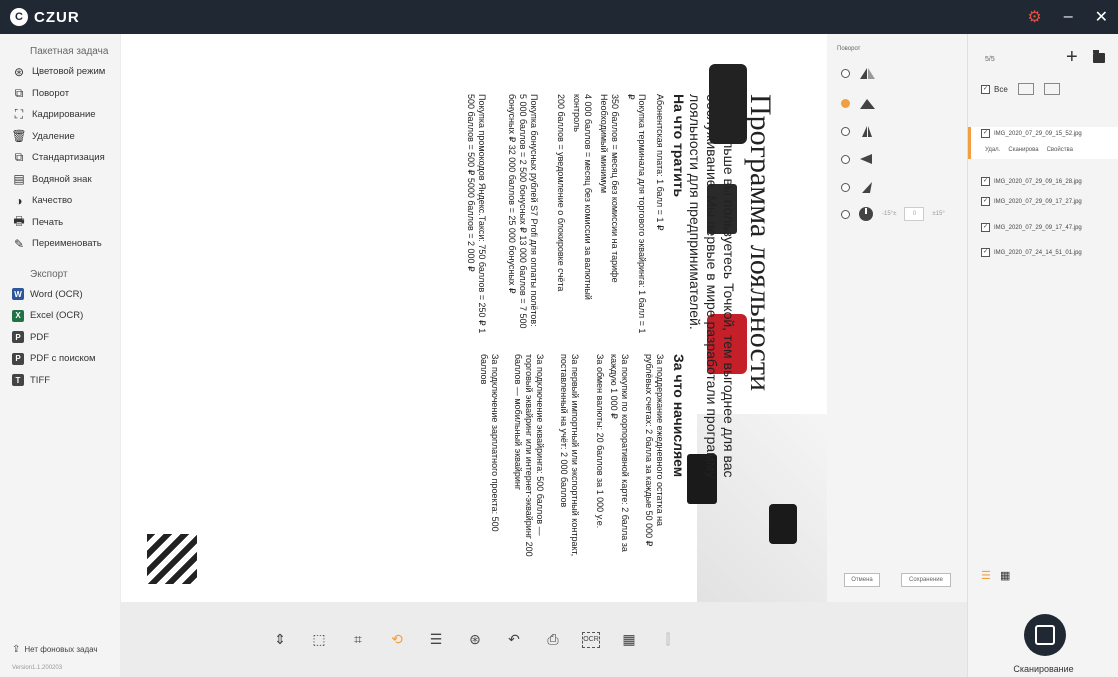 This screenshot has height=677, width=1118. Describe the element at coordinates (867, 104) in the screenshot. I see `rotate-option-icon` at that location.